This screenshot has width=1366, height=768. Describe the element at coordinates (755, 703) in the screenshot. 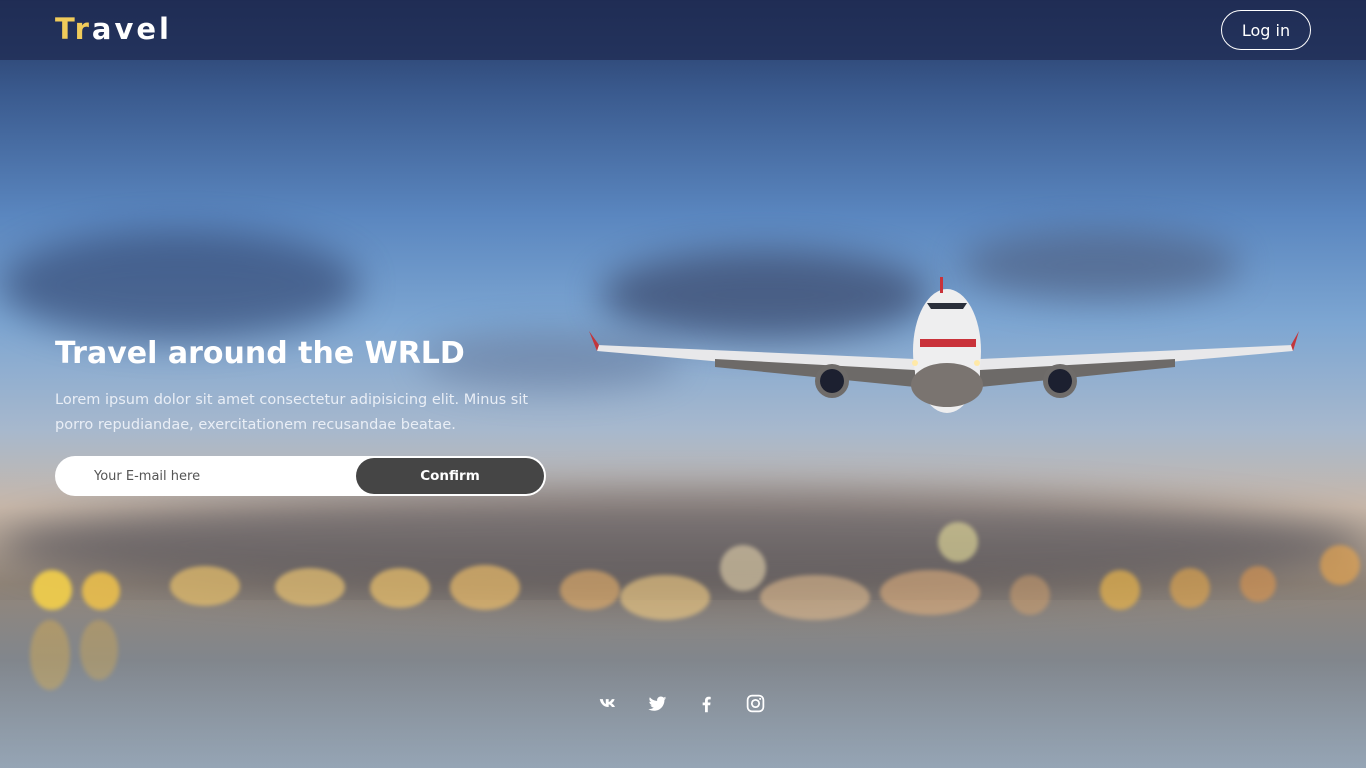

I see `instagram-icon` at that location.